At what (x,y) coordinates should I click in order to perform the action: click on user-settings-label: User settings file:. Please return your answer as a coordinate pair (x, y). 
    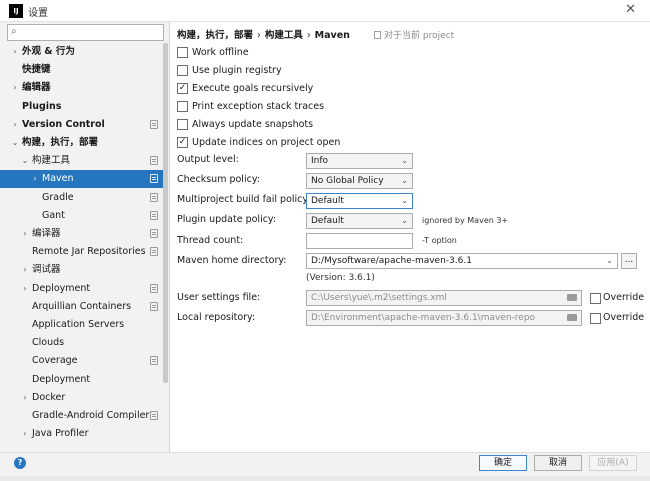
    Looking at the image, I should click on (219, 297).